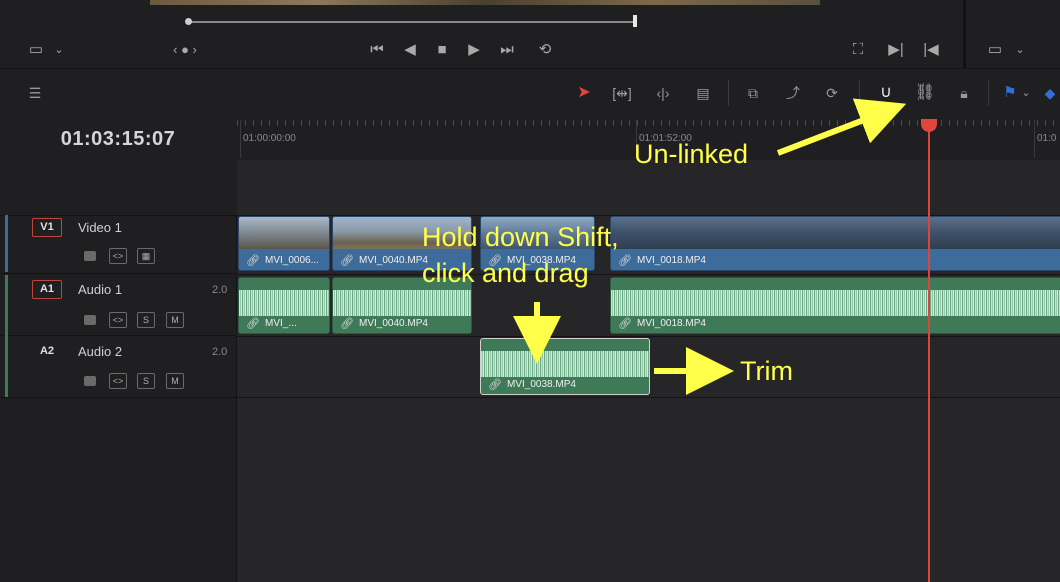  What do you see at coordinates (841, 127) in the screenshot?
I see `unlinked-arrow` at bounding box center [841, 127].